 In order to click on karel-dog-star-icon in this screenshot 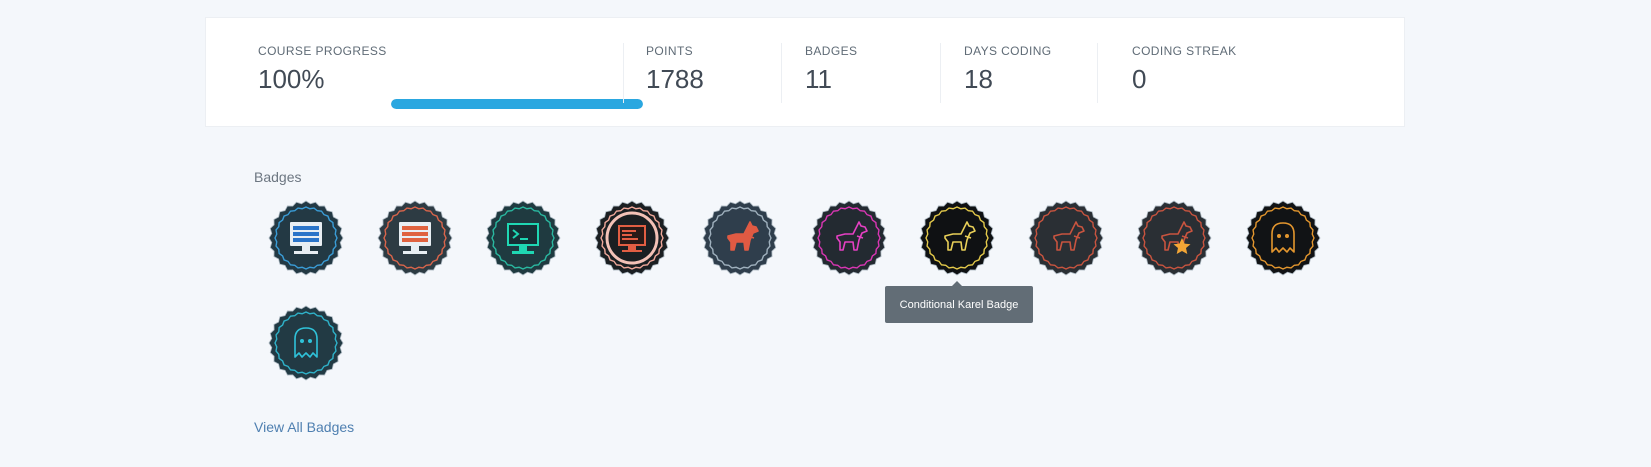, I will do `click(1174, 238)`.